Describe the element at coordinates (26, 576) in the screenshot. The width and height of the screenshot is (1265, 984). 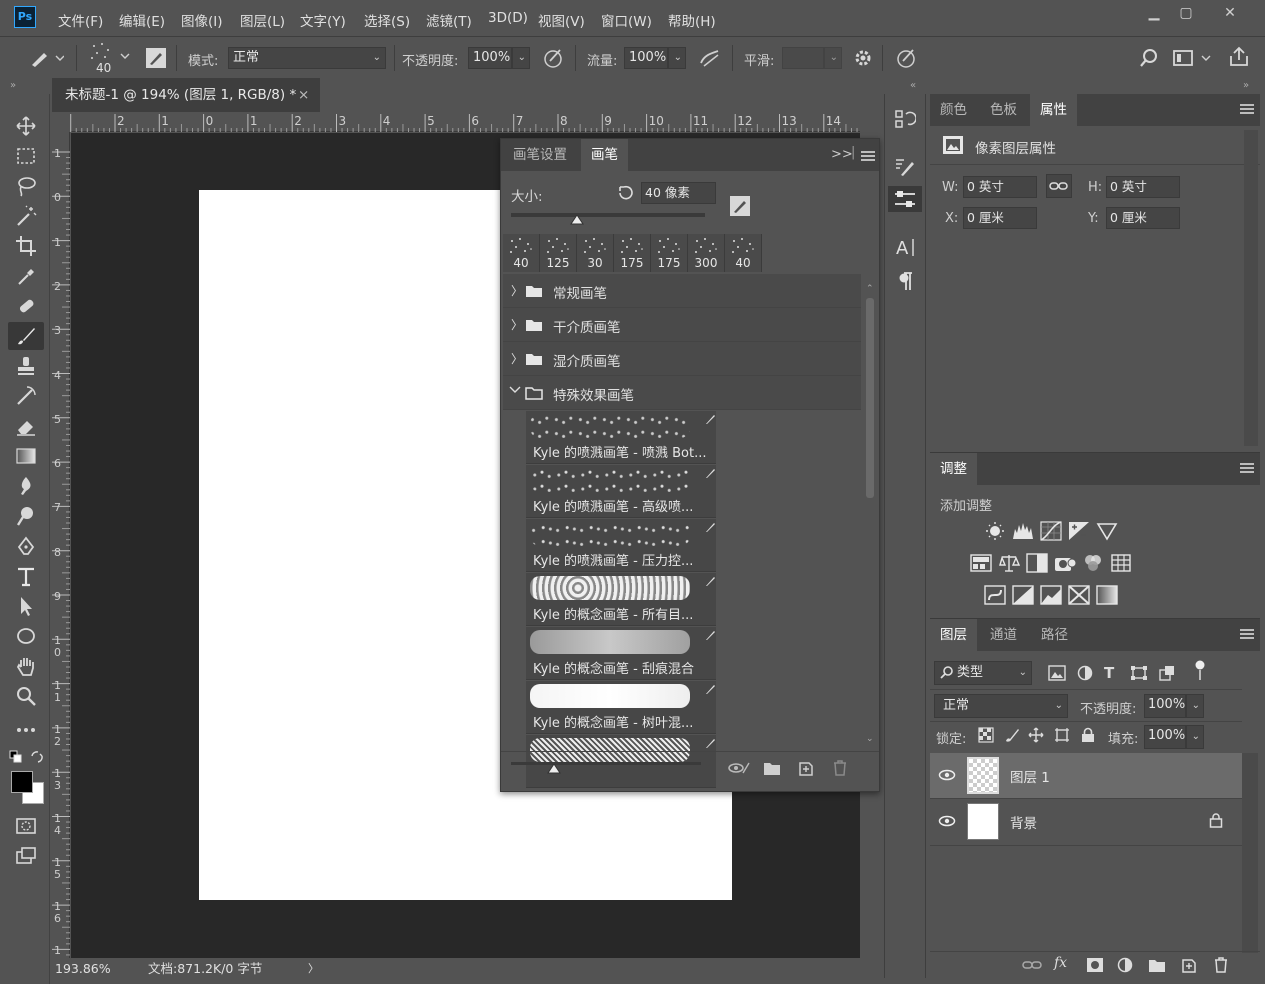
I see `type-tool-icon` at that location.